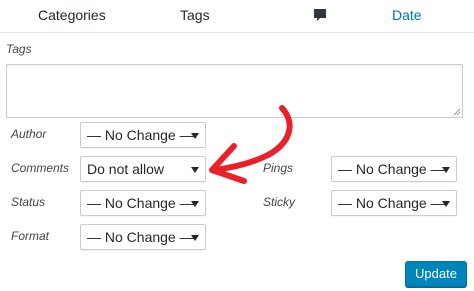 The width and height of the screenshot is (474, 291). I want to click on categories-column-header: Categories, so click(72, 15).